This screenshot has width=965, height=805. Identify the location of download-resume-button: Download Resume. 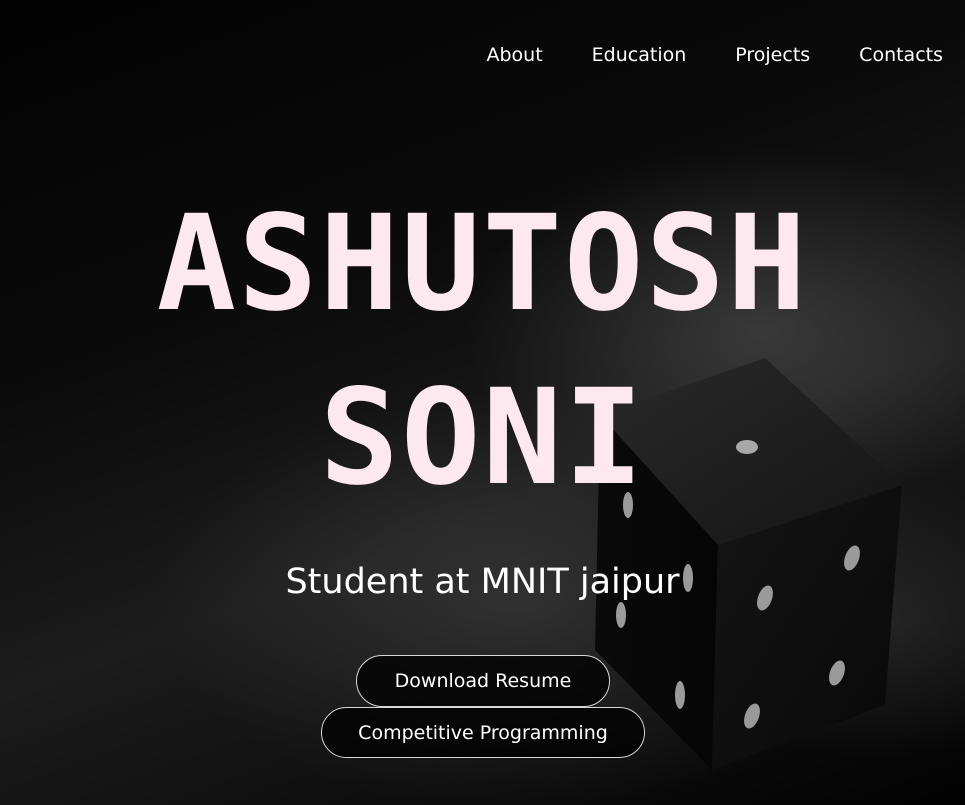
(483, 681).